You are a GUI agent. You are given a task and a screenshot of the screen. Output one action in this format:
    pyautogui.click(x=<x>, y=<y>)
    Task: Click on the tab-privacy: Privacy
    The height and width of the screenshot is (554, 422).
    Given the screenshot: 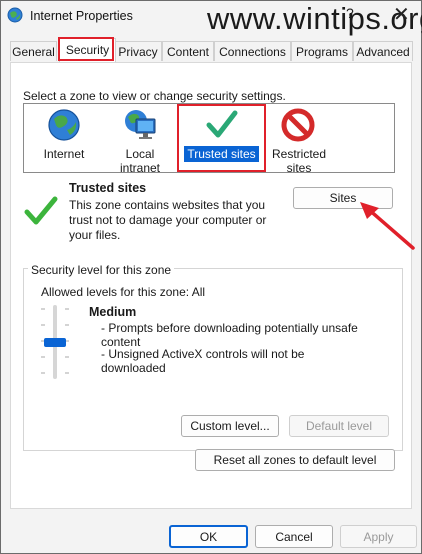 What is the action you would take?
    pyautogui.click(x=138, y=51)
    